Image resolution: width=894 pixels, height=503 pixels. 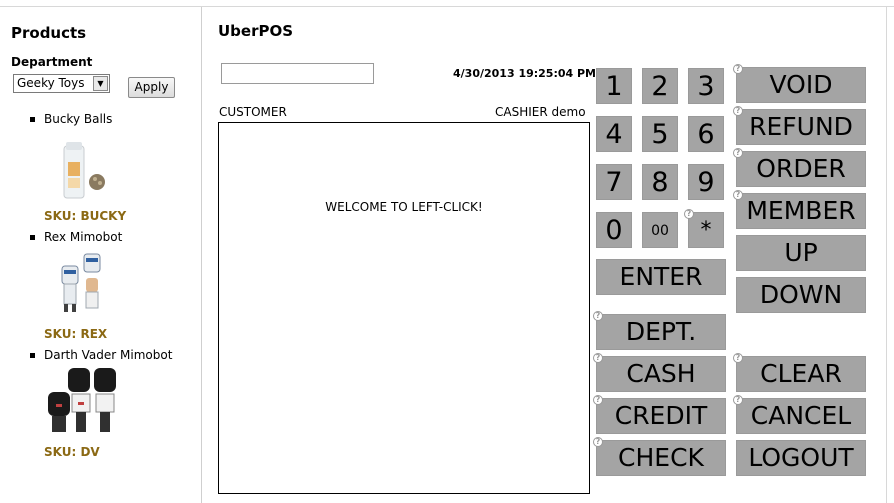 What do you see at coordinates (801, 253) in the screenshot?
I see `up-button: UP` at bounding box center [801, 253].